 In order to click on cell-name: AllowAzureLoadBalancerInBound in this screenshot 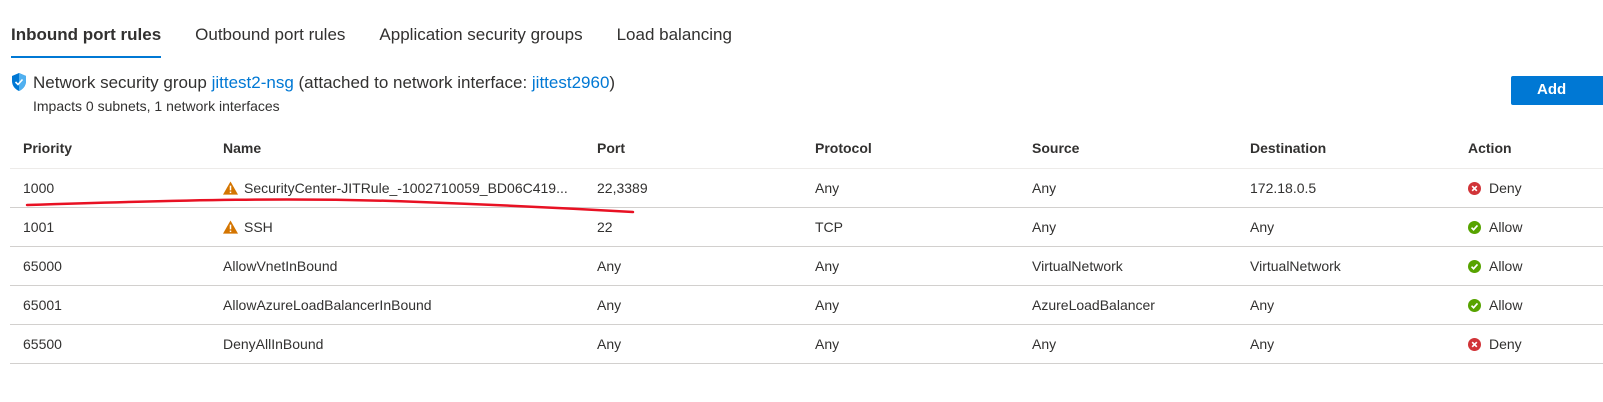, I will do `click(397, 305)`.